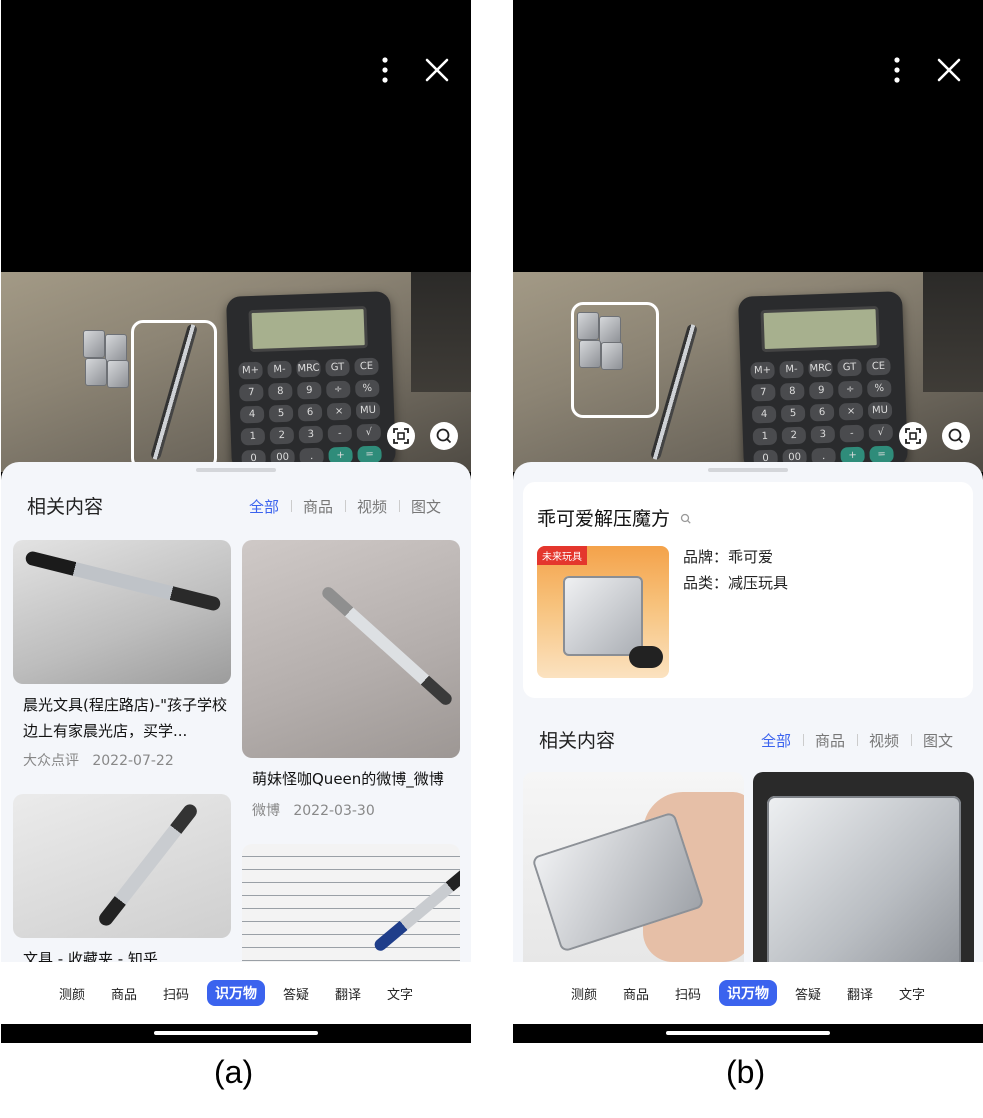  Describe the element at coordinates (338, 389) in the screenshot. I see `calculator-key: ÷` at that location.